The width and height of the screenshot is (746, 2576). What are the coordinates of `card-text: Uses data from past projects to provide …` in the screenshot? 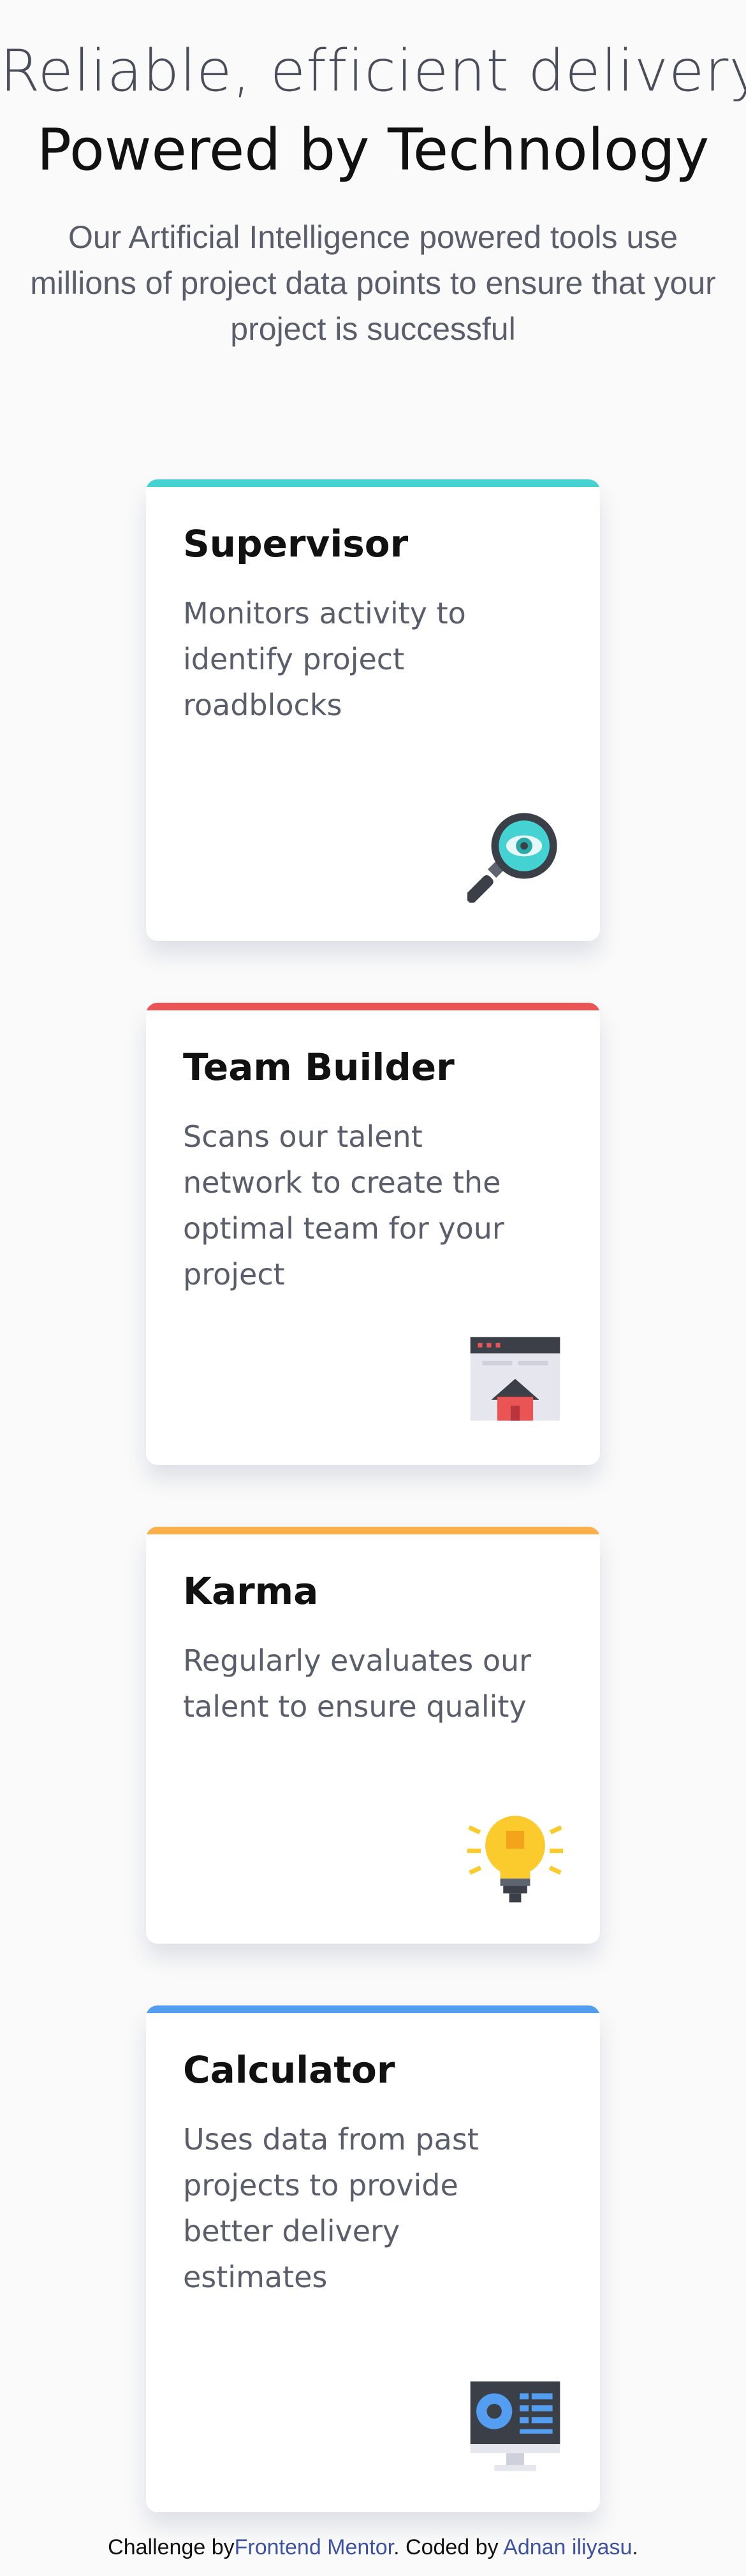 It's located at (331, 2208).